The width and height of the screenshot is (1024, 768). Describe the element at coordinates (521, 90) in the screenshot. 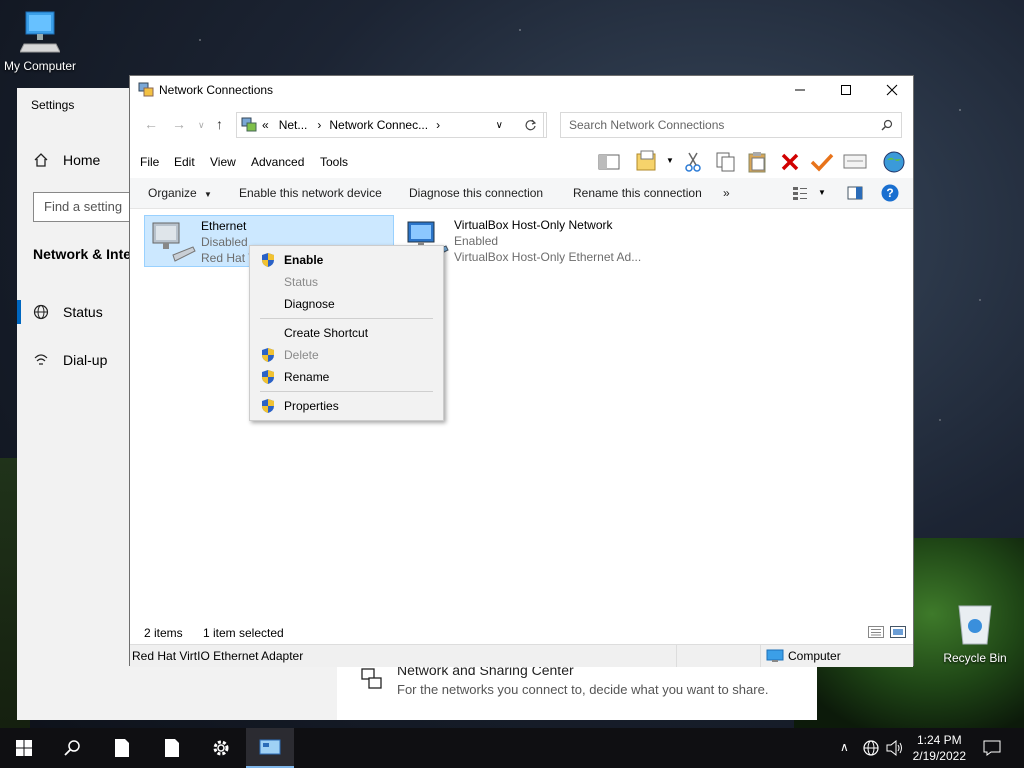

I see `title-bar: Network Connections` at that location.